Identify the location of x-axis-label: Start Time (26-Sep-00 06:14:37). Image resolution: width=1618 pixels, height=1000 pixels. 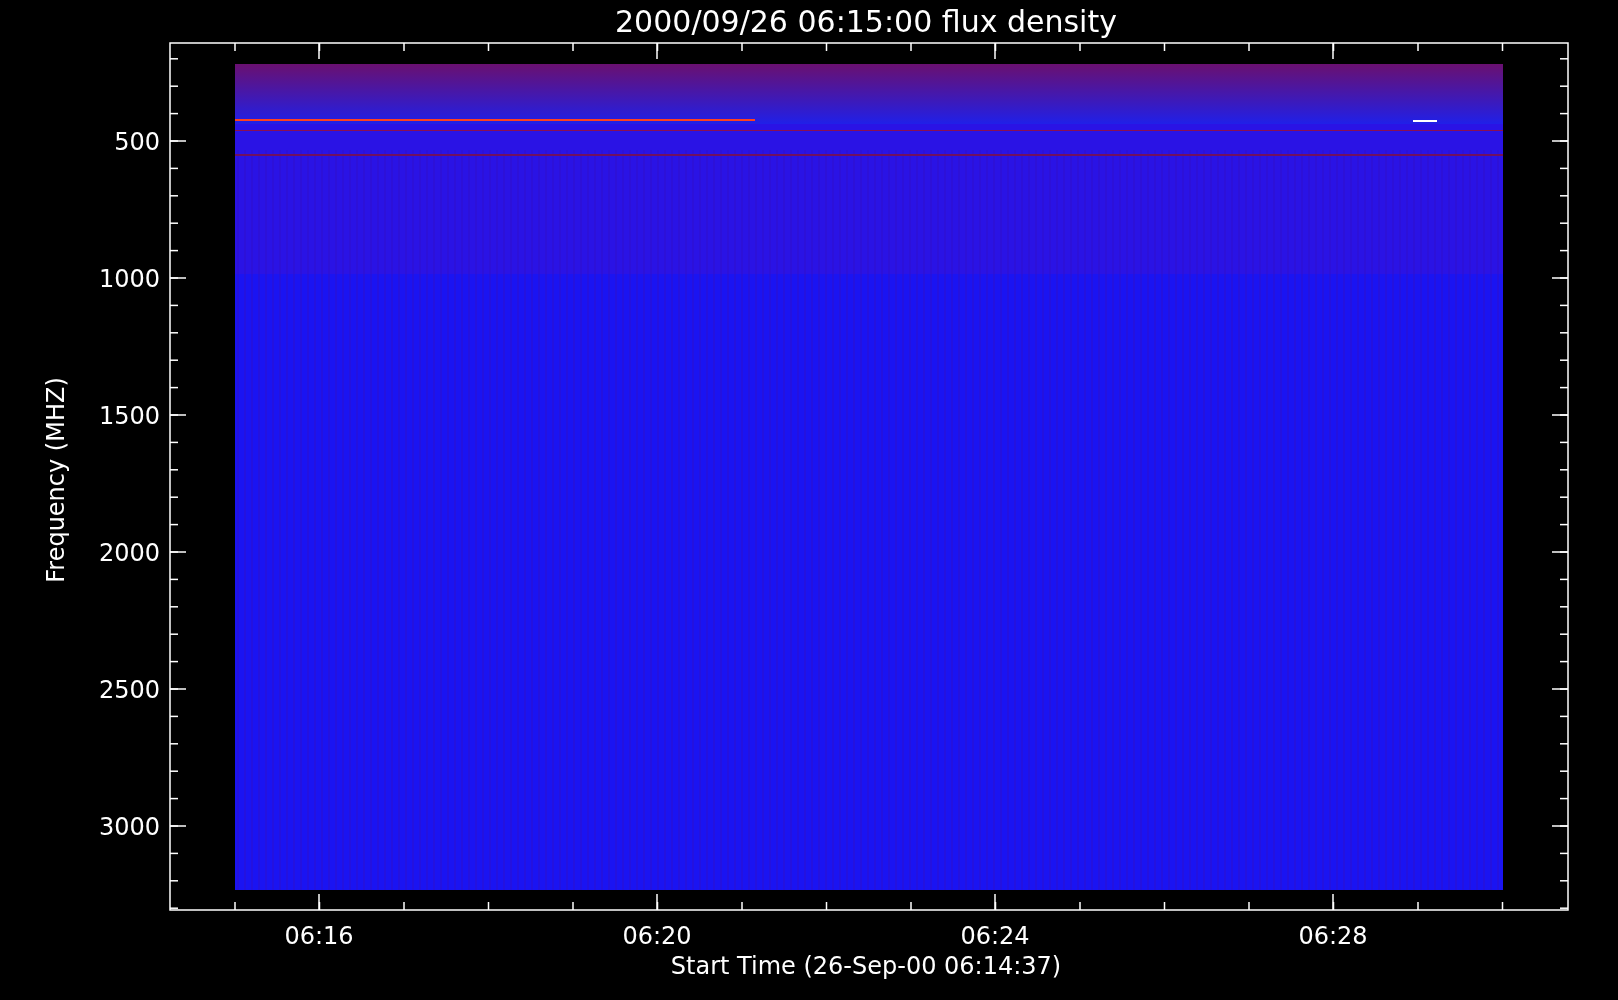
(866, 966).